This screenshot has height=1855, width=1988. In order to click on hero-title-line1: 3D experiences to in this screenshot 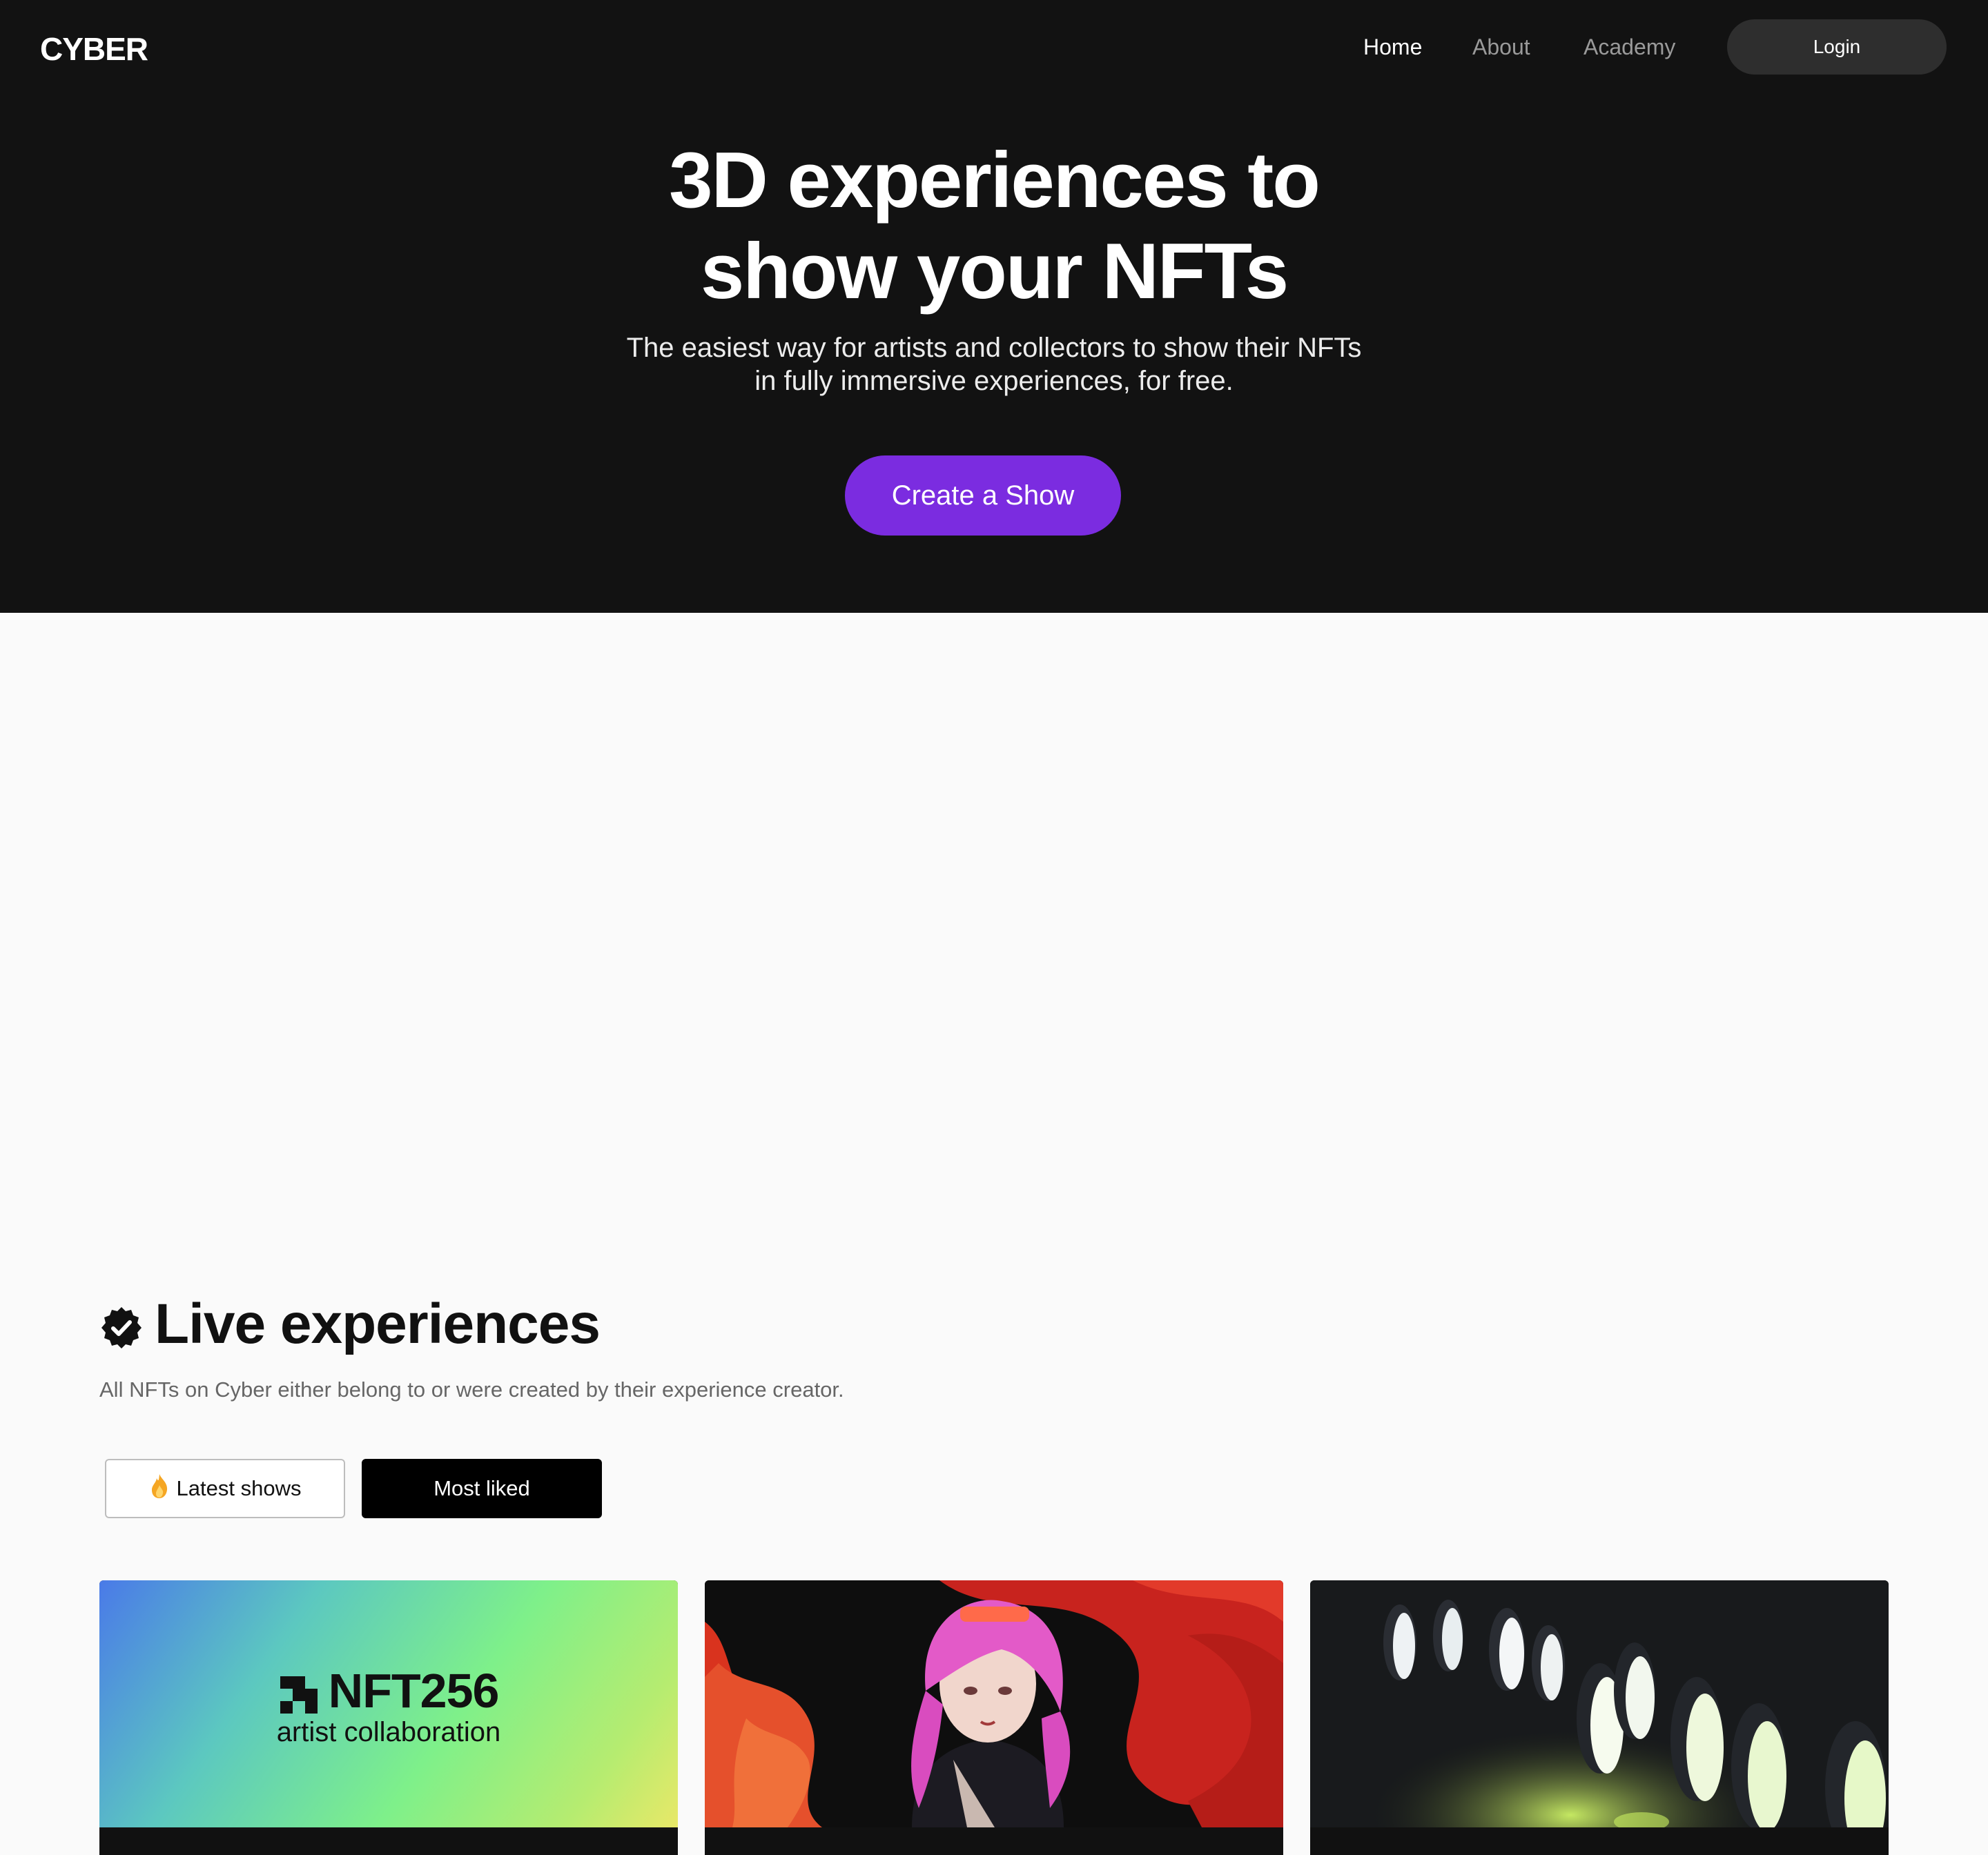, I will do `click(995, 180)`.